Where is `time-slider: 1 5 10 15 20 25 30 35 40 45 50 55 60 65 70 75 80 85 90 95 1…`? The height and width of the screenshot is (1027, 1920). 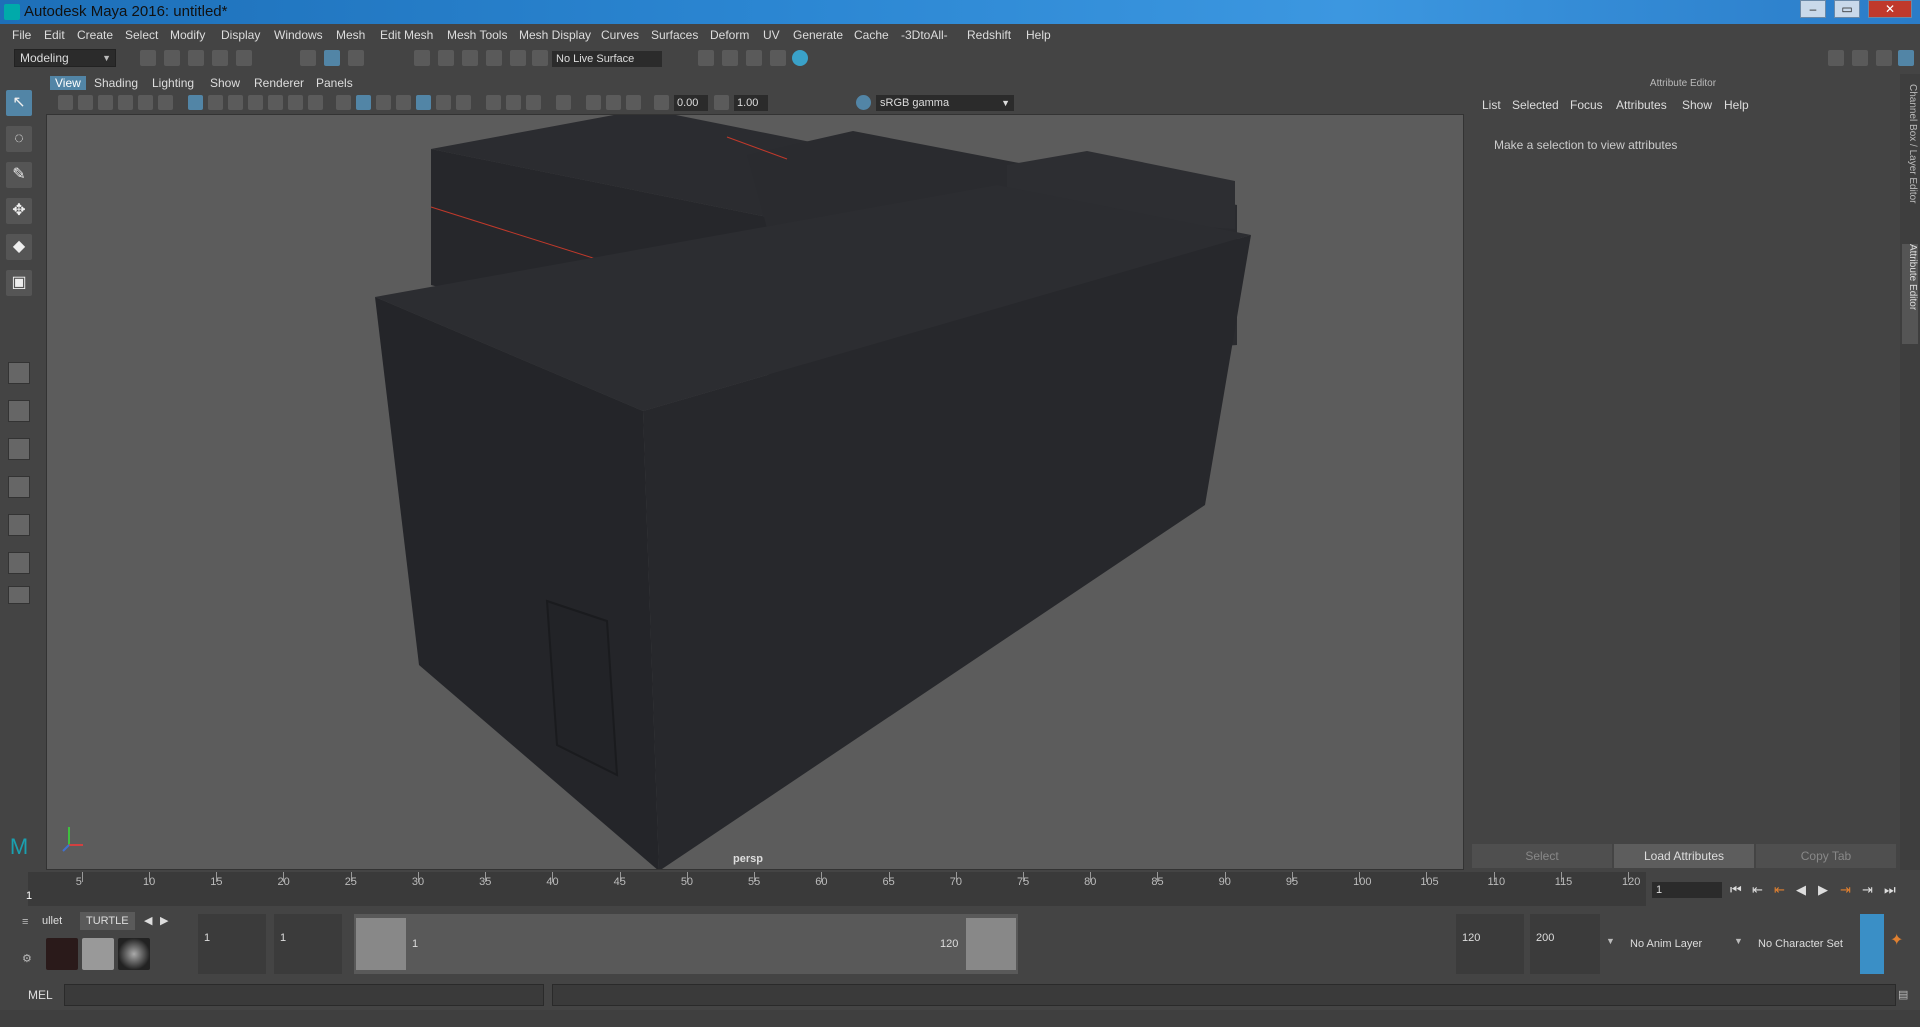 time-slider: 1 5 10 15 20 25 30 35 40 45 50 55 60 65 70 75 80 85 90 95 1… is located at coordinates (836, 889).